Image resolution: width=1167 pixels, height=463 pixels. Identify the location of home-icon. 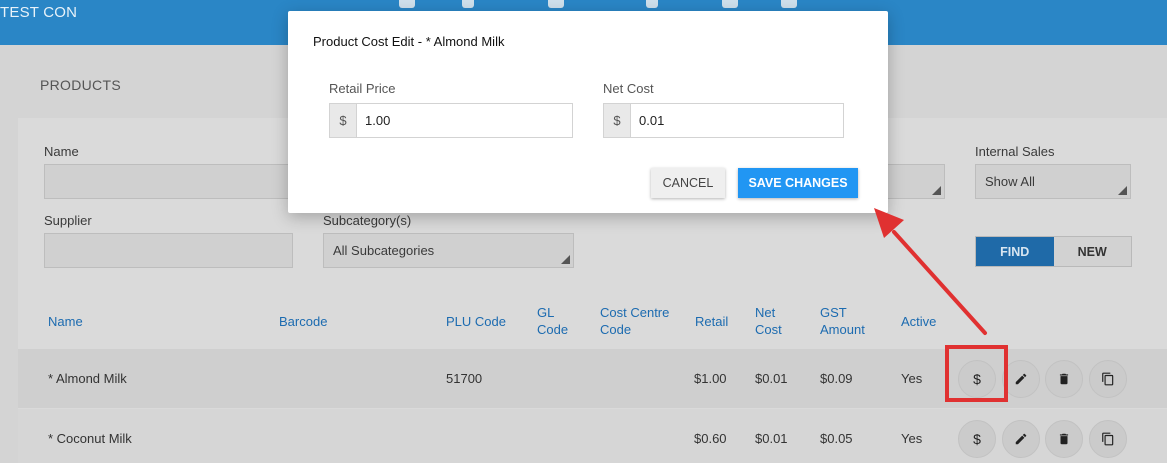
(407, 4).